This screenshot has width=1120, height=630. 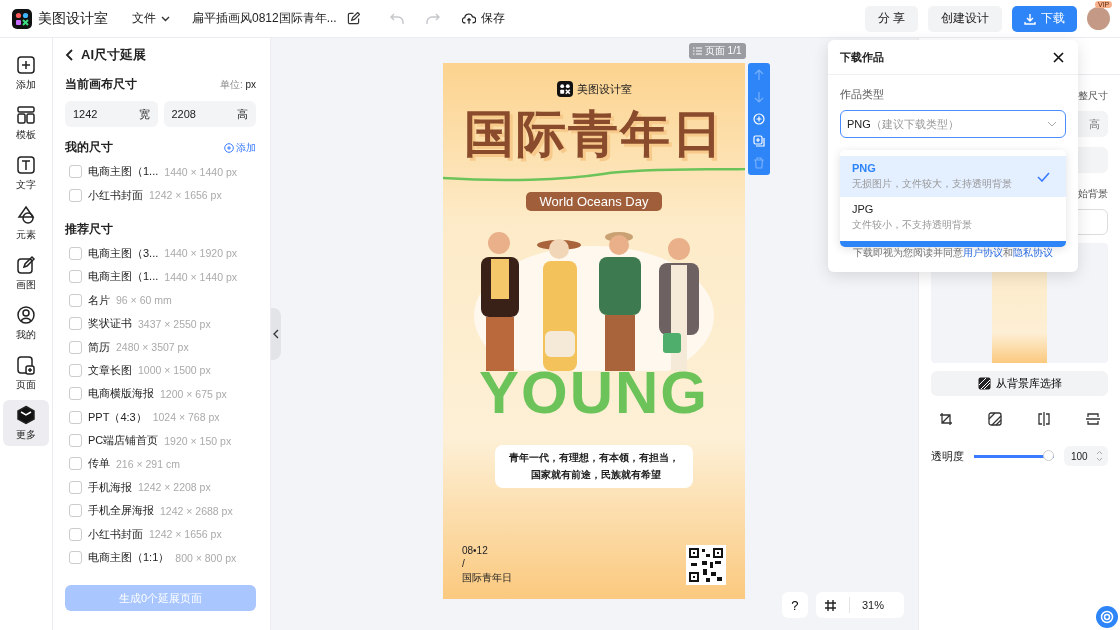 I want to click on undo-icon, so click(x=396, y=18).